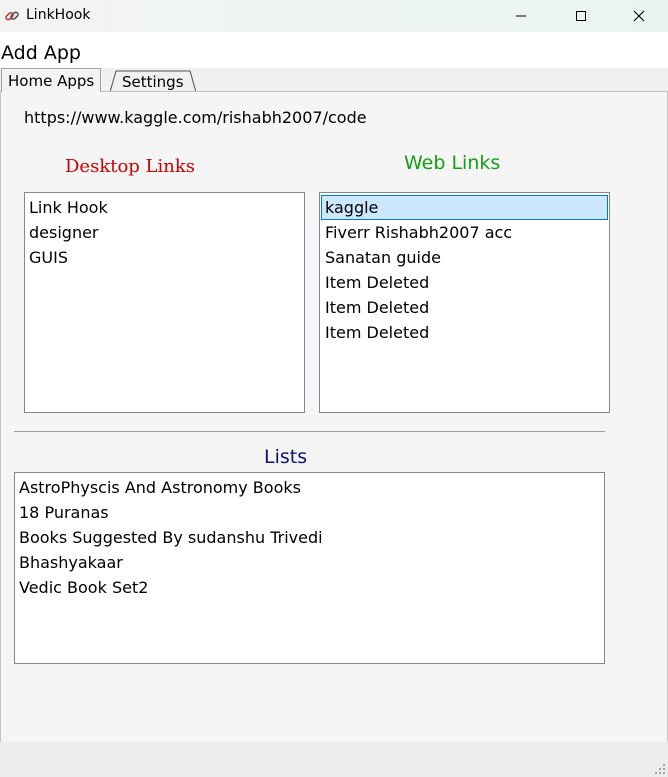 The image size is (668, 777). I want to click on link-icon, so click(12, 16).